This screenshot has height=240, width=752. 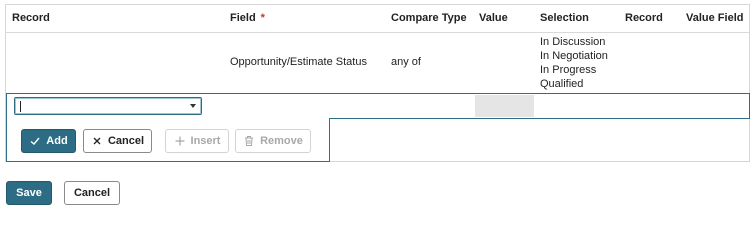 I want to click on edit-row-border-right, so click(x=749, y=106).